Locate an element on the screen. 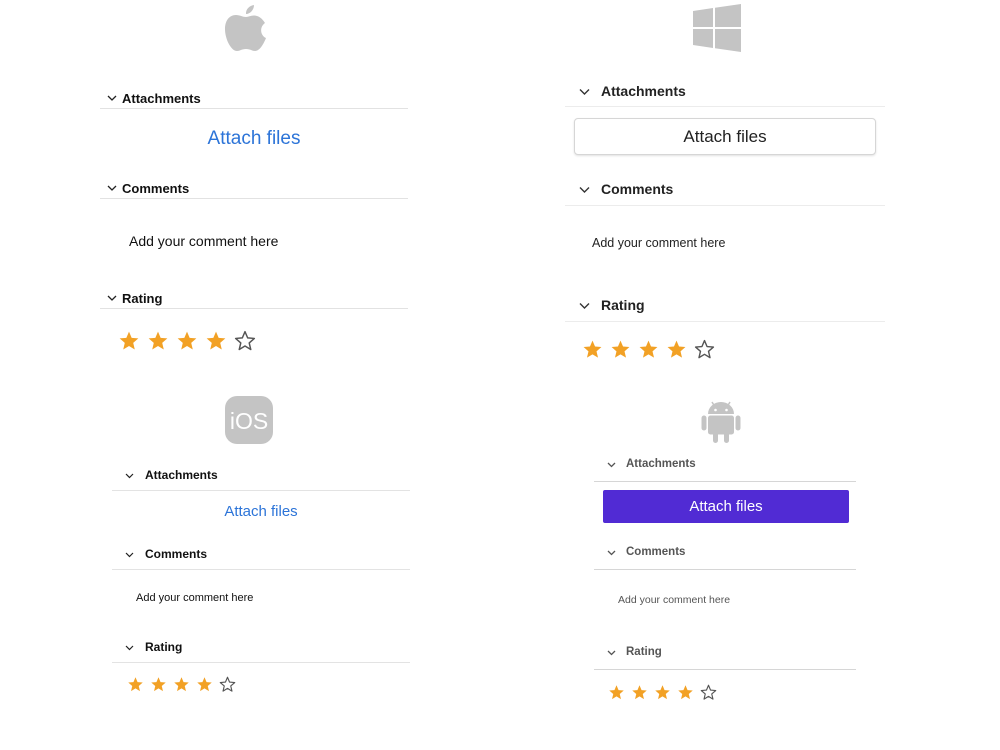  ios-logo-icon: iOS is located at coordinates (249, 420).